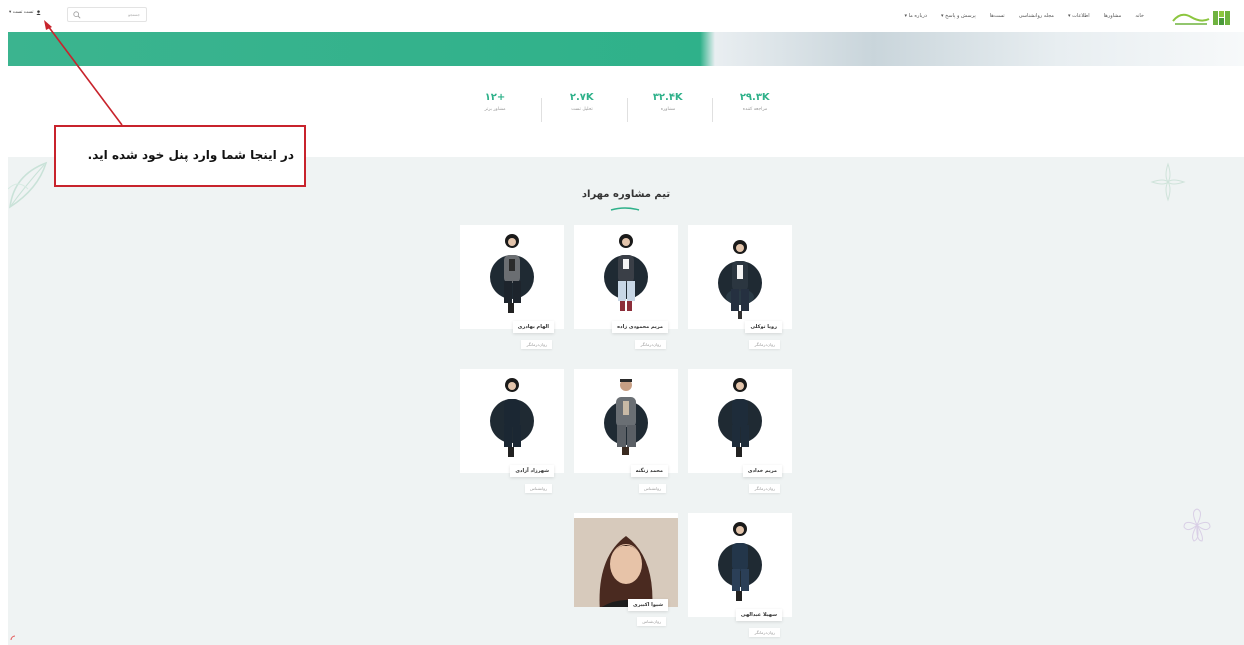  I want to click on user-menu-label: تست تست ▾, so click(21, 12).